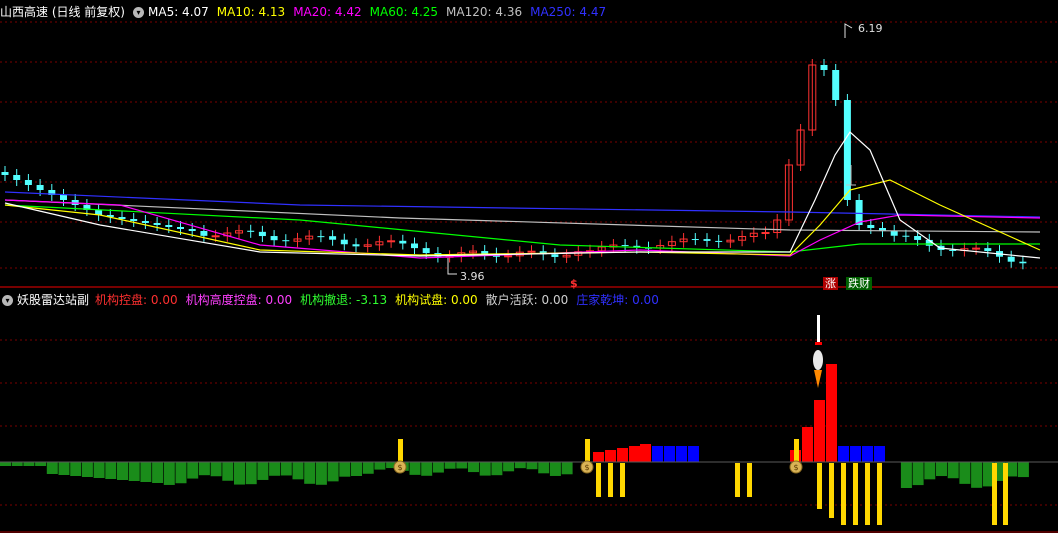  I want to click on dollar-mark: $, so click(574, 283).